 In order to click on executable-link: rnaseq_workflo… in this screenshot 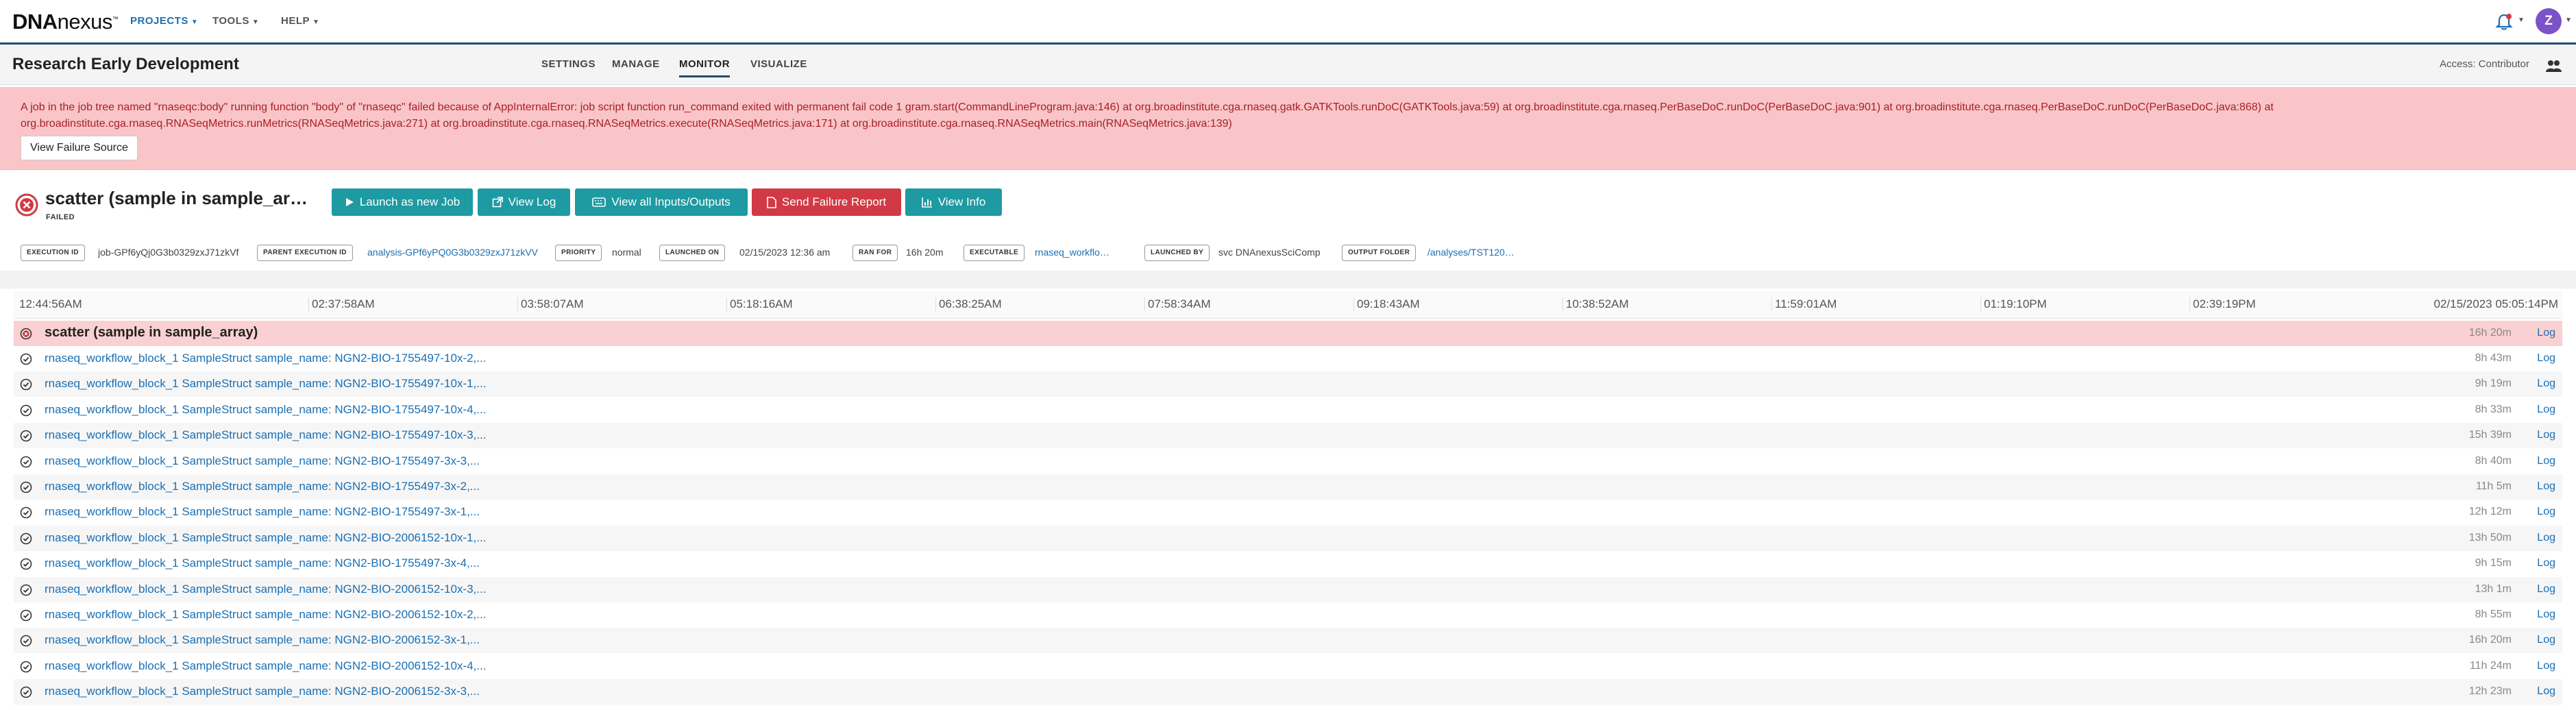, I will do `click(1072, 252)`.